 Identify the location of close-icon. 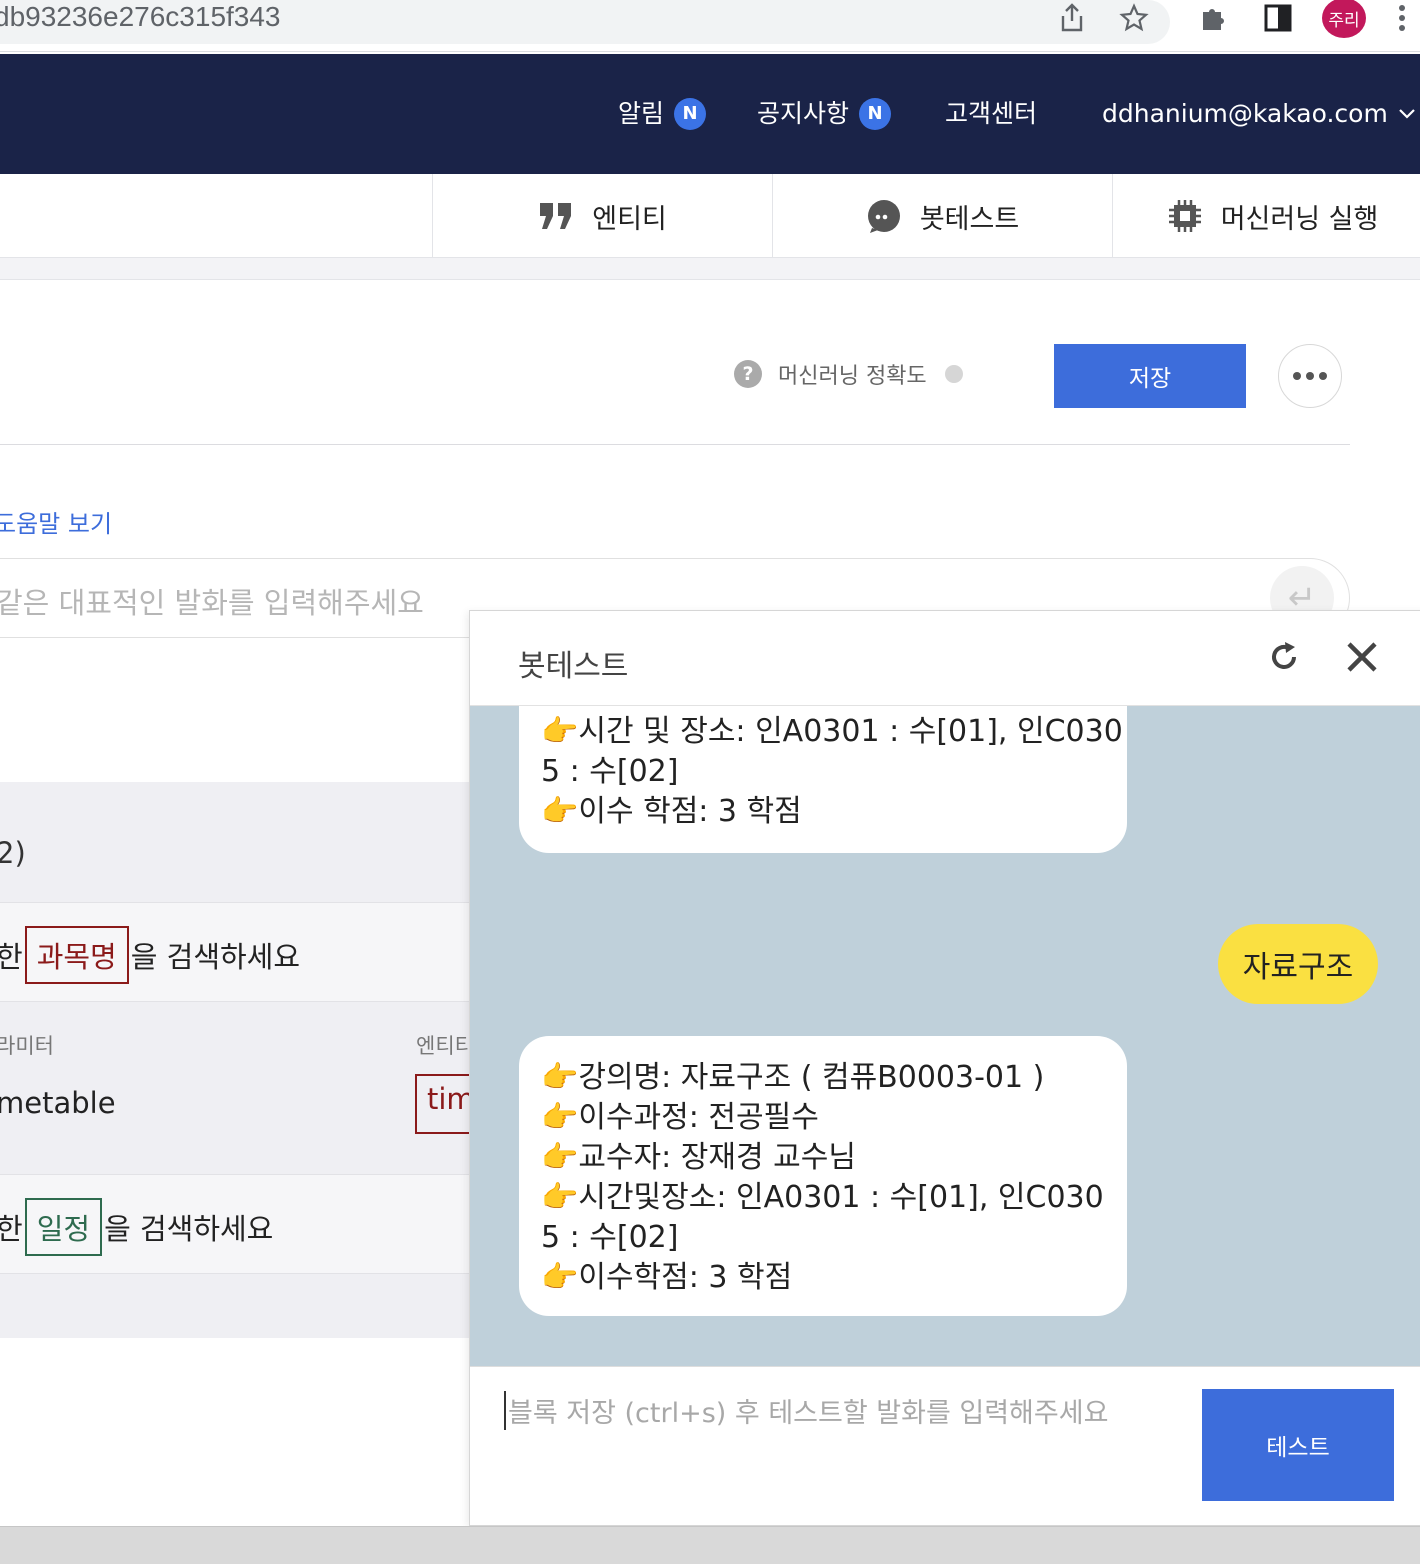
(1362, 657).